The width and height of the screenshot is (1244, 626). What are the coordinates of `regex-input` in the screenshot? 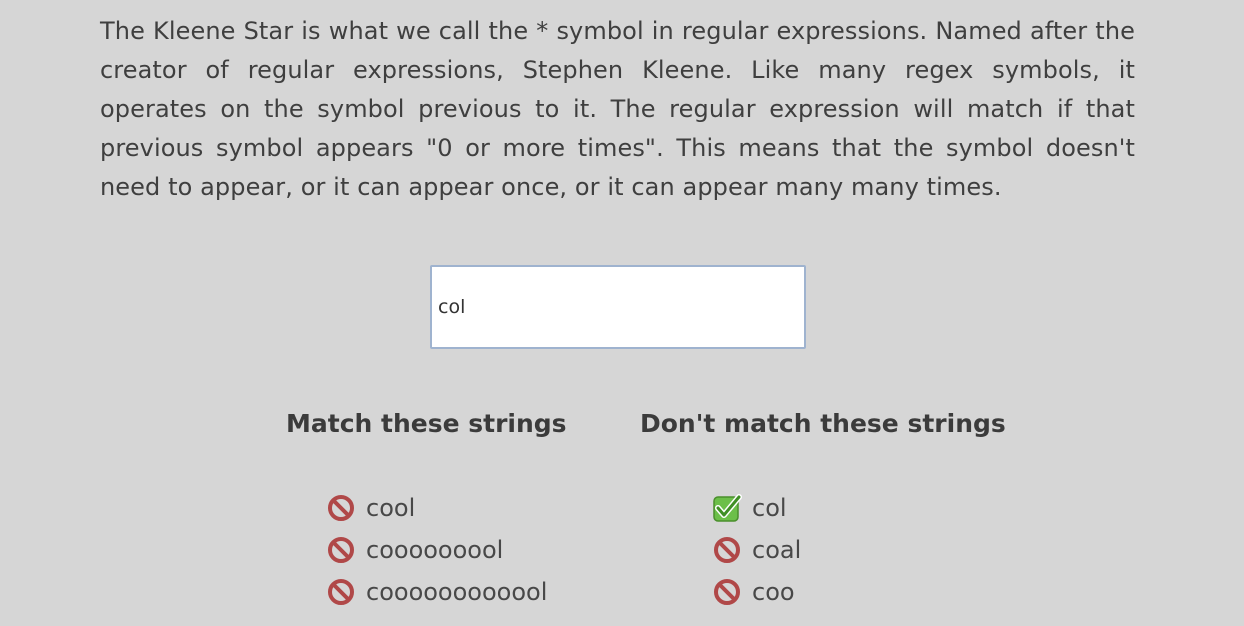 It's located at (618, 307).